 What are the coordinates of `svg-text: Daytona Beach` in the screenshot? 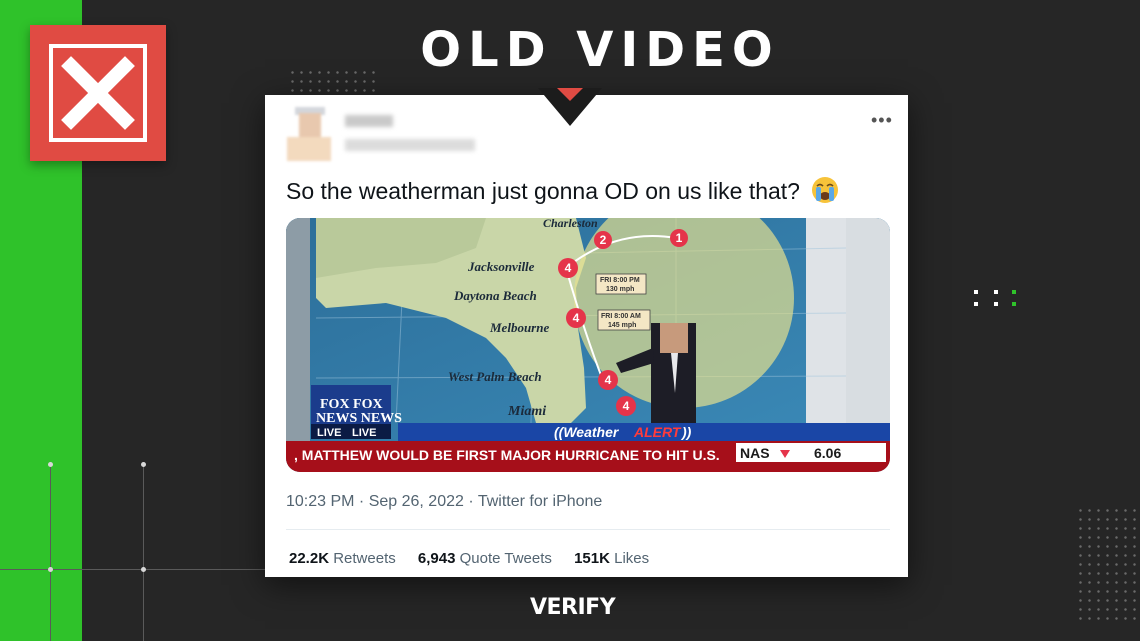 It's located at (495, 295).